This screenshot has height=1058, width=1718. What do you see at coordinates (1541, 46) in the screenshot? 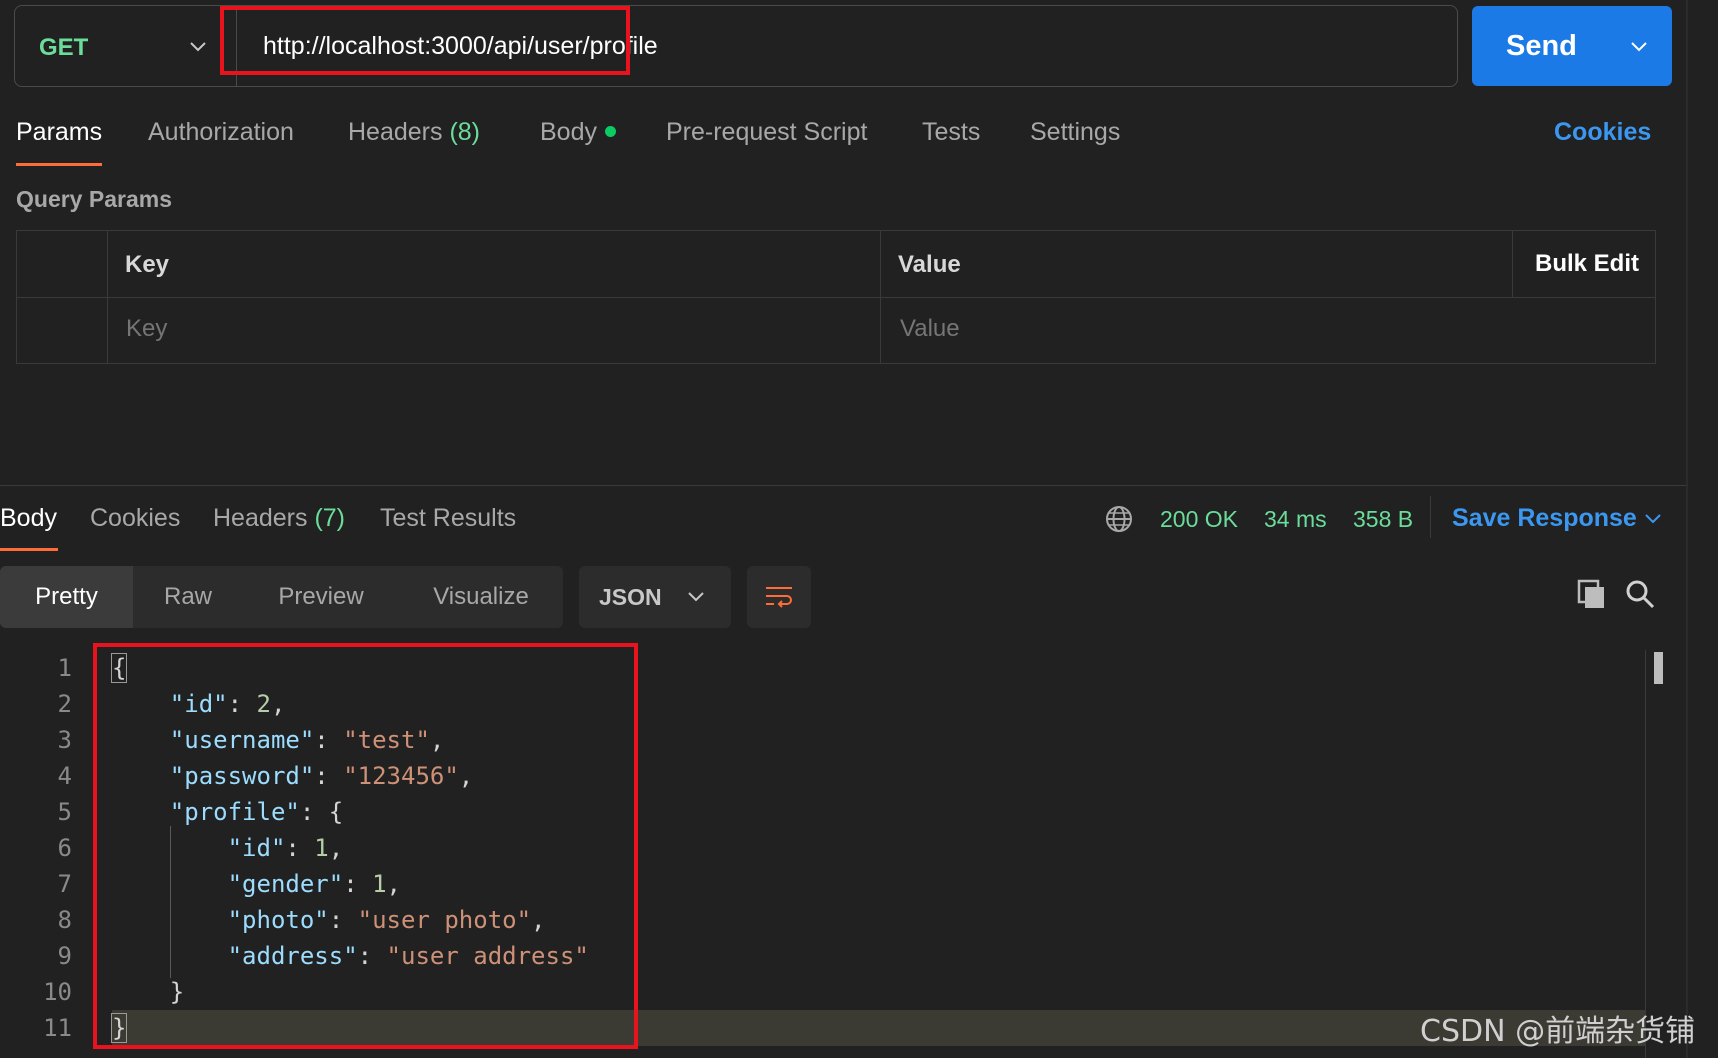
I see `send-label: Send` at bounding box center [1541, 46].